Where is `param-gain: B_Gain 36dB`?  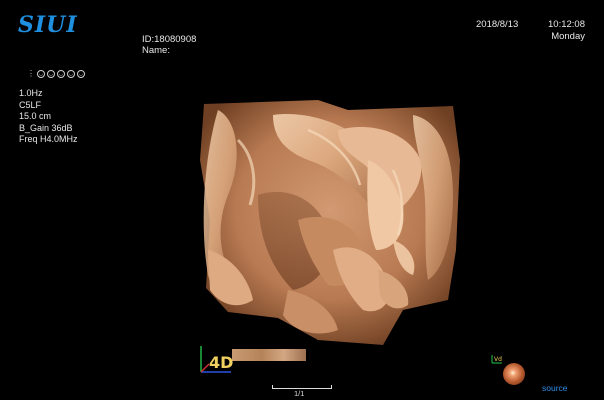 param-gain: B_Gain 36dB is located at coordinates (46, 127).